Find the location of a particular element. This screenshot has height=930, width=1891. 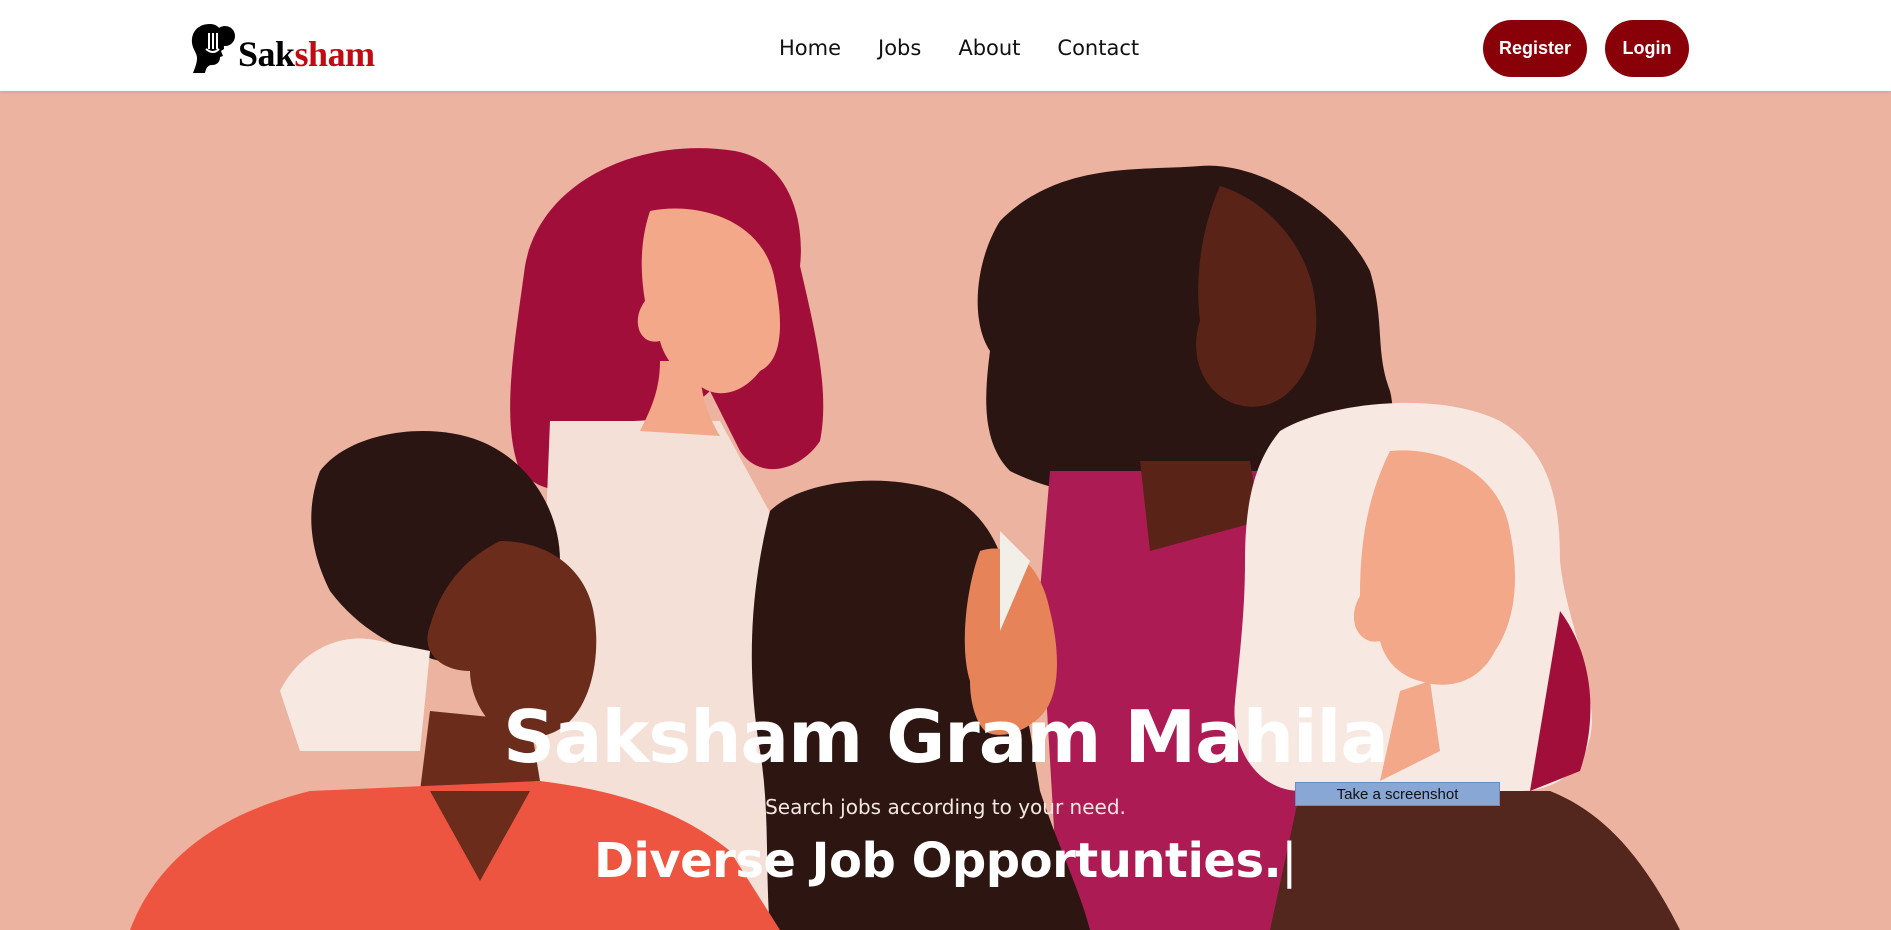

take-screenshot-tooltip: Take a screenshot is located at coordinates (1397, 794).